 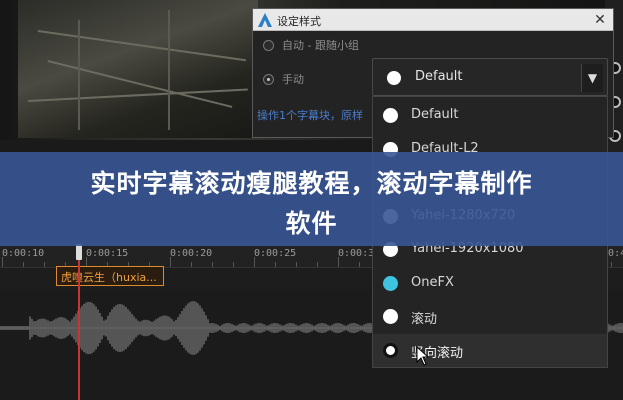 What do you see at coordinates (490, 350) in the screenshot?
I see `dropdown-option: 竖向滚动` at bounding box center [490, 350].